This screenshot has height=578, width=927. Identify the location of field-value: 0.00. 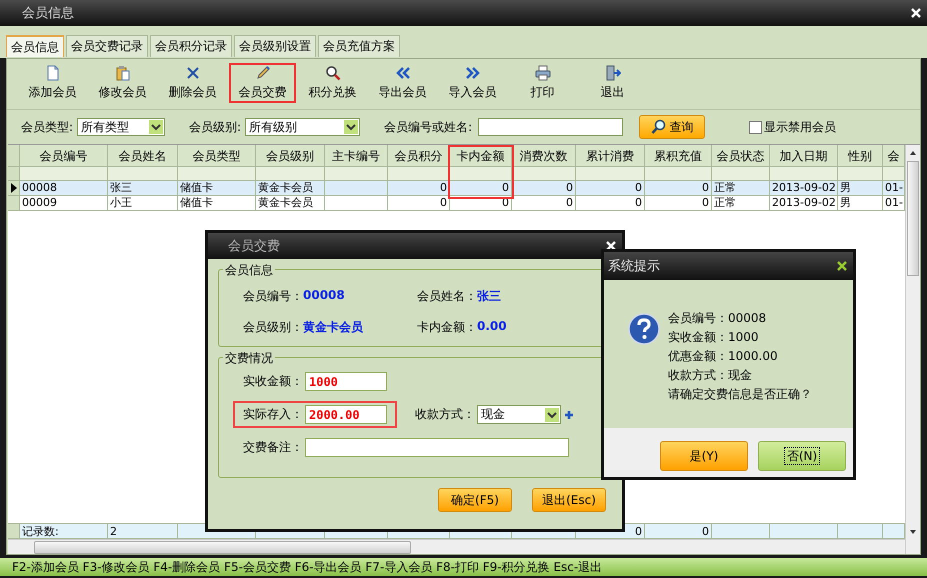
(492, 327).